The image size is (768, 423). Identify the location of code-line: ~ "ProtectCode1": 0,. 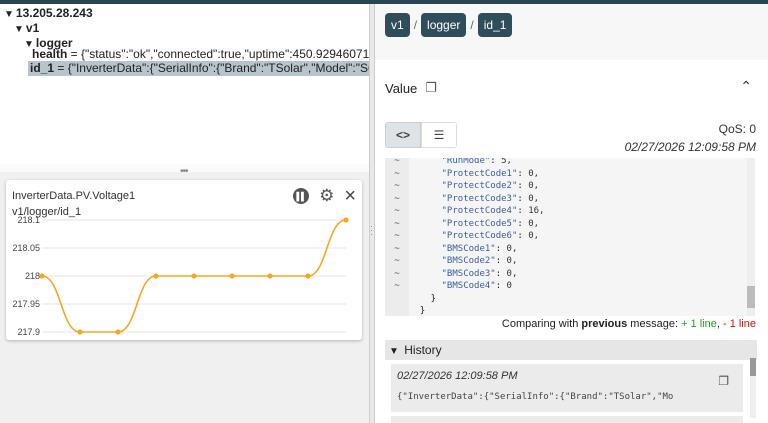
(462, 174).